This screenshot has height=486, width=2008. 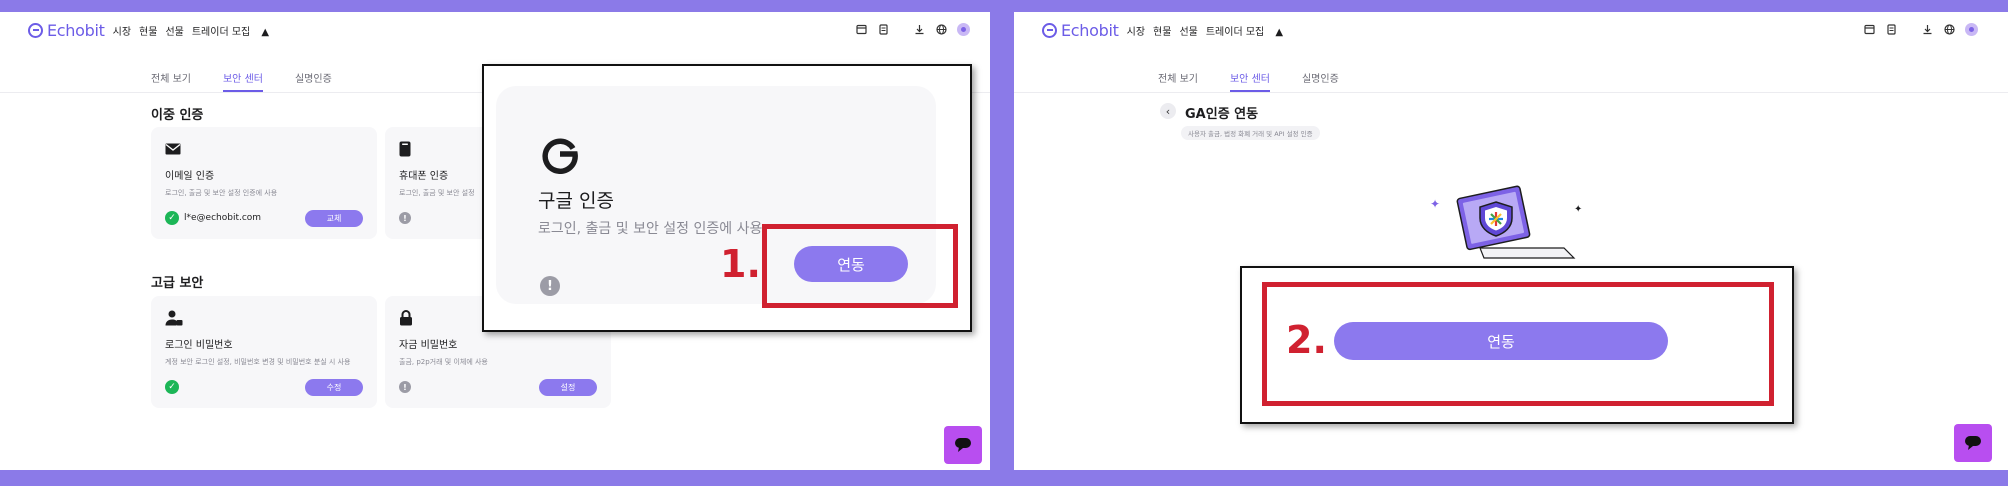 I want to click on google-auth-title: 구글 인증, so click(x=576, y=201).